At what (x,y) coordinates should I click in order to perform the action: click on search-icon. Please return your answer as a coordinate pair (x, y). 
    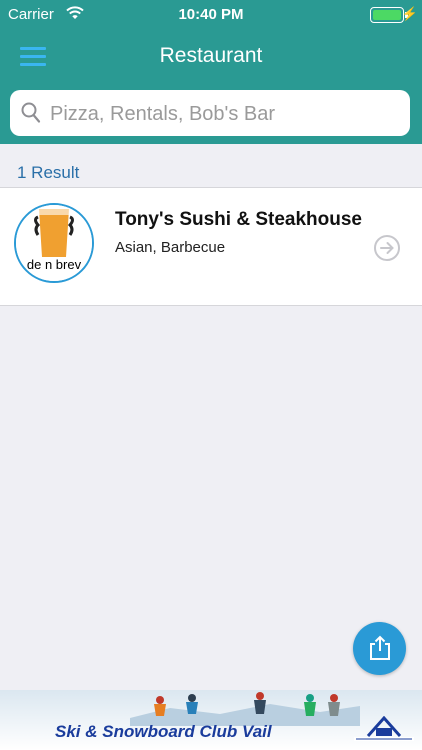
    Looking at the image, I should click on (31, 115).